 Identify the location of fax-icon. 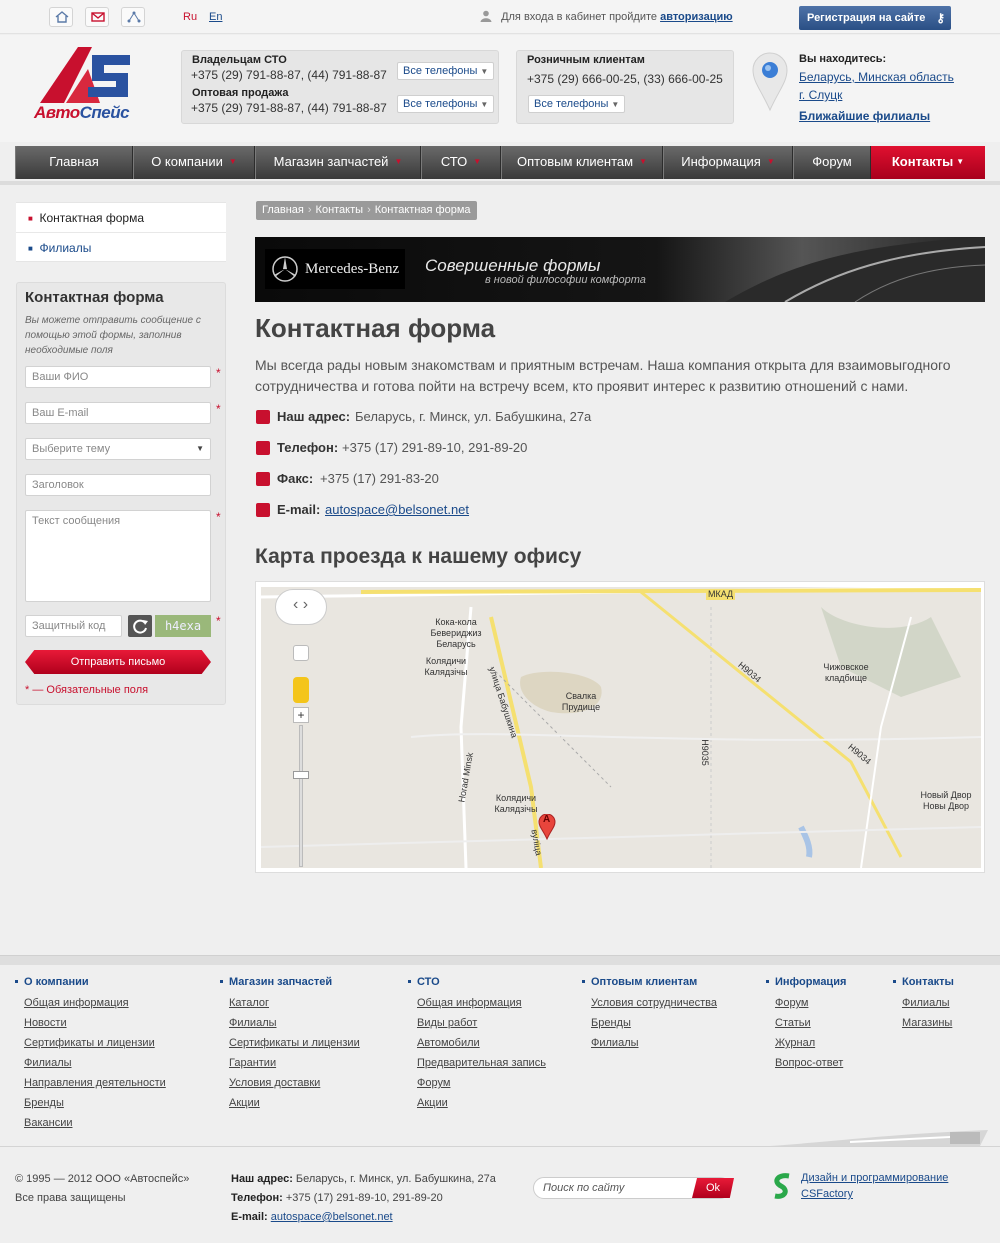
(263, 479).